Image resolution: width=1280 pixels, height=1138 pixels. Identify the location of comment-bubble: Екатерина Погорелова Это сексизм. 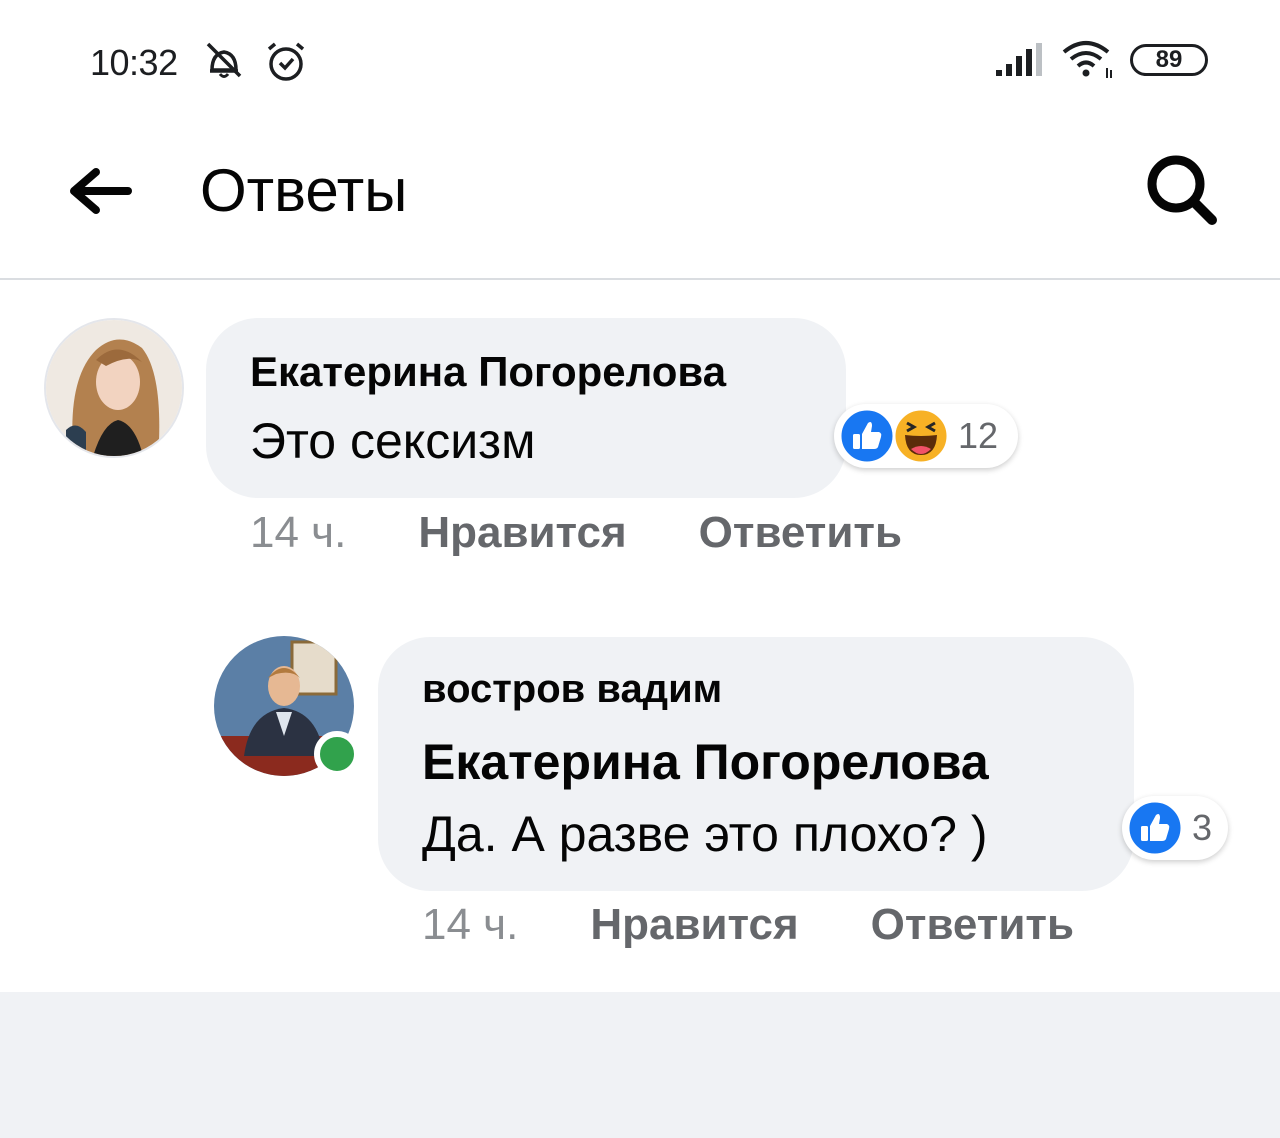
(526, 408).